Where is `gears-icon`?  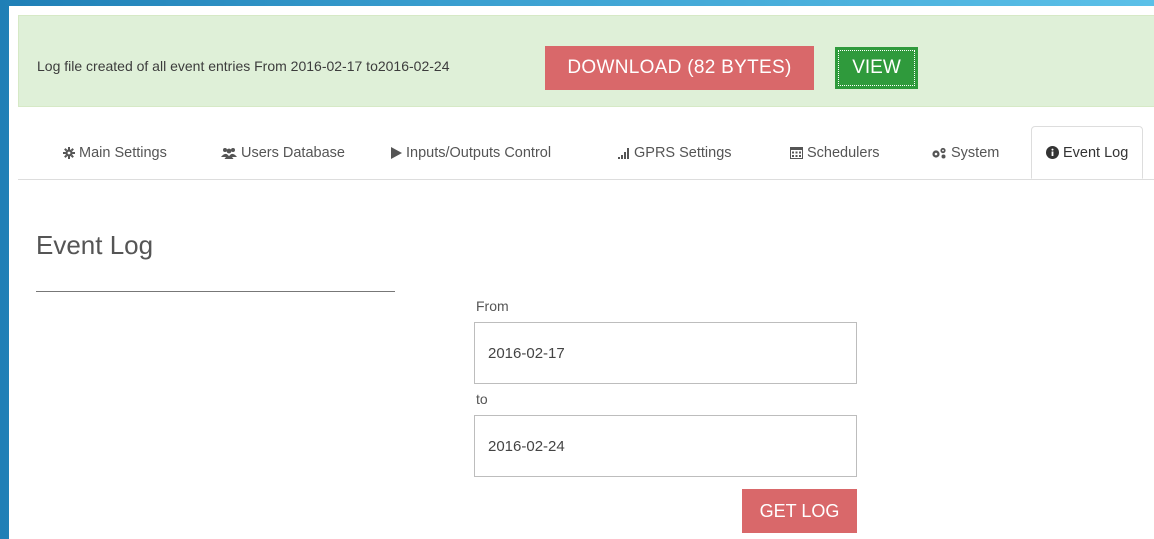
gears-icon is located at coordinates (939, 153).